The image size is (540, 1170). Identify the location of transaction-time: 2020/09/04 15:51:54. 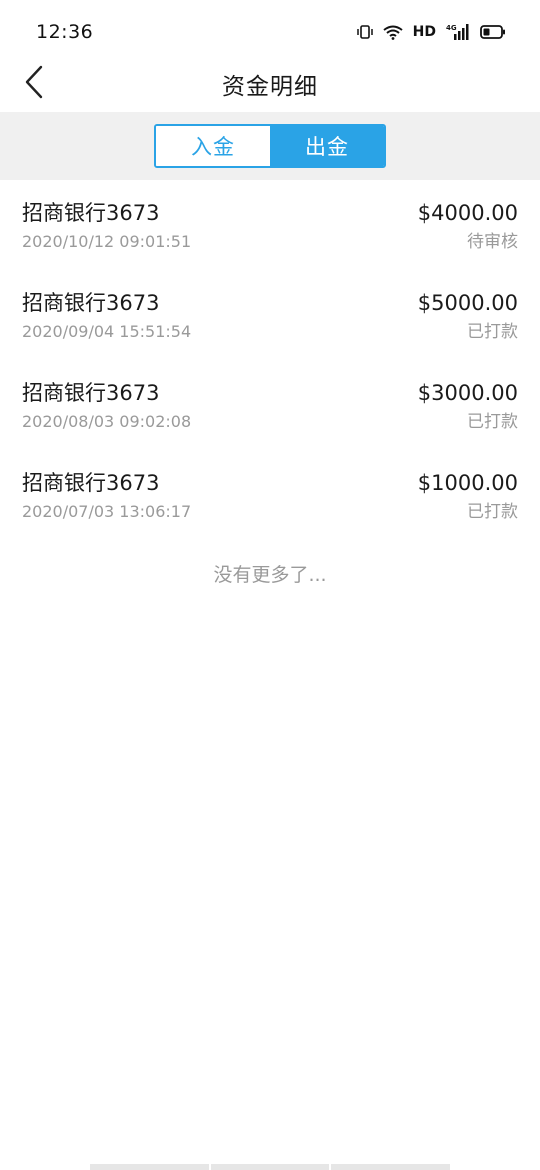
(107, 331).